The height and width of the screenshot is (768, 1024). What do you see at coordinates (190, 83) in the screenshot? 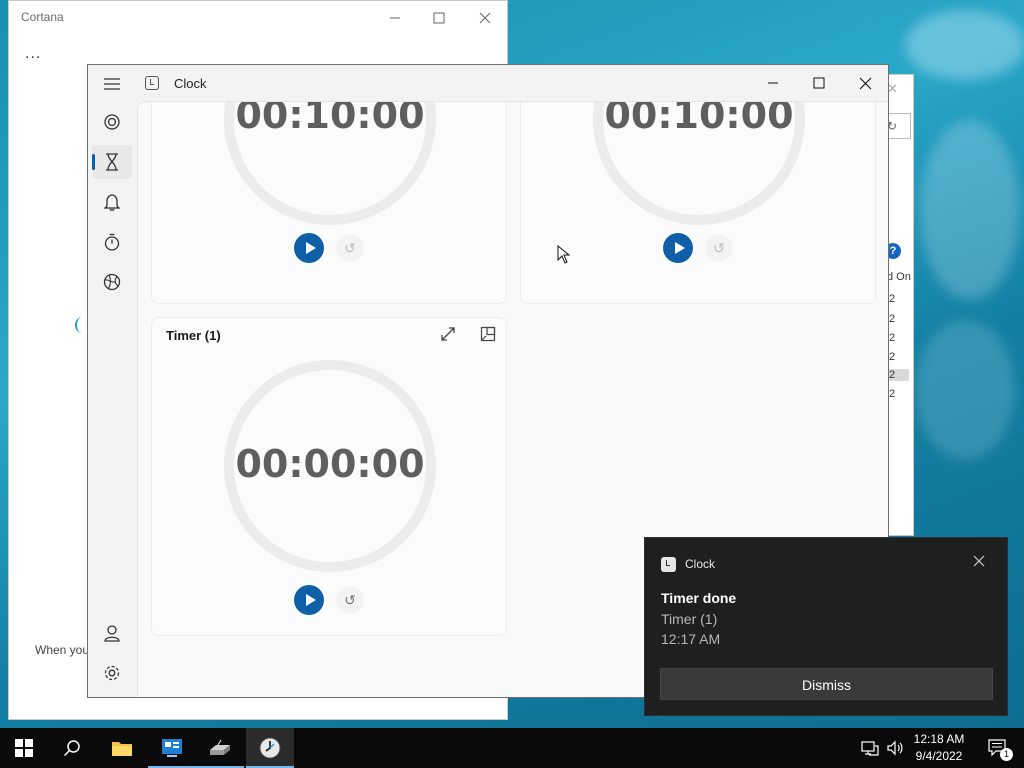
I see `clock-window-title: Clock` at bounding box center [190, 83].